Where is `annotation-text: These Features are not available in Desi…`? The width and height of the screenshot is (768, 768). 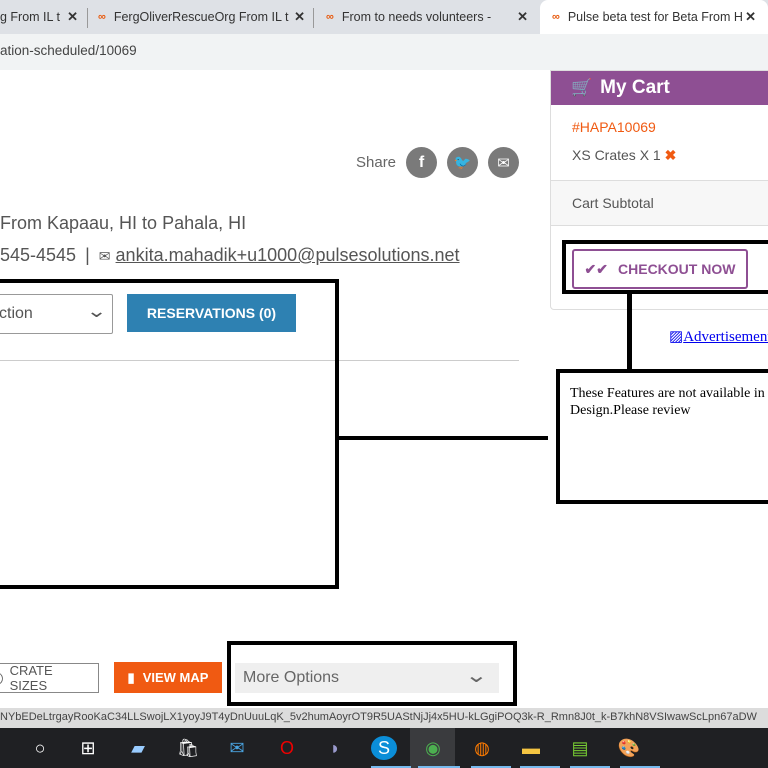 annotation-text: These Features are not available in Desi… is located at coordinates (667, 402).